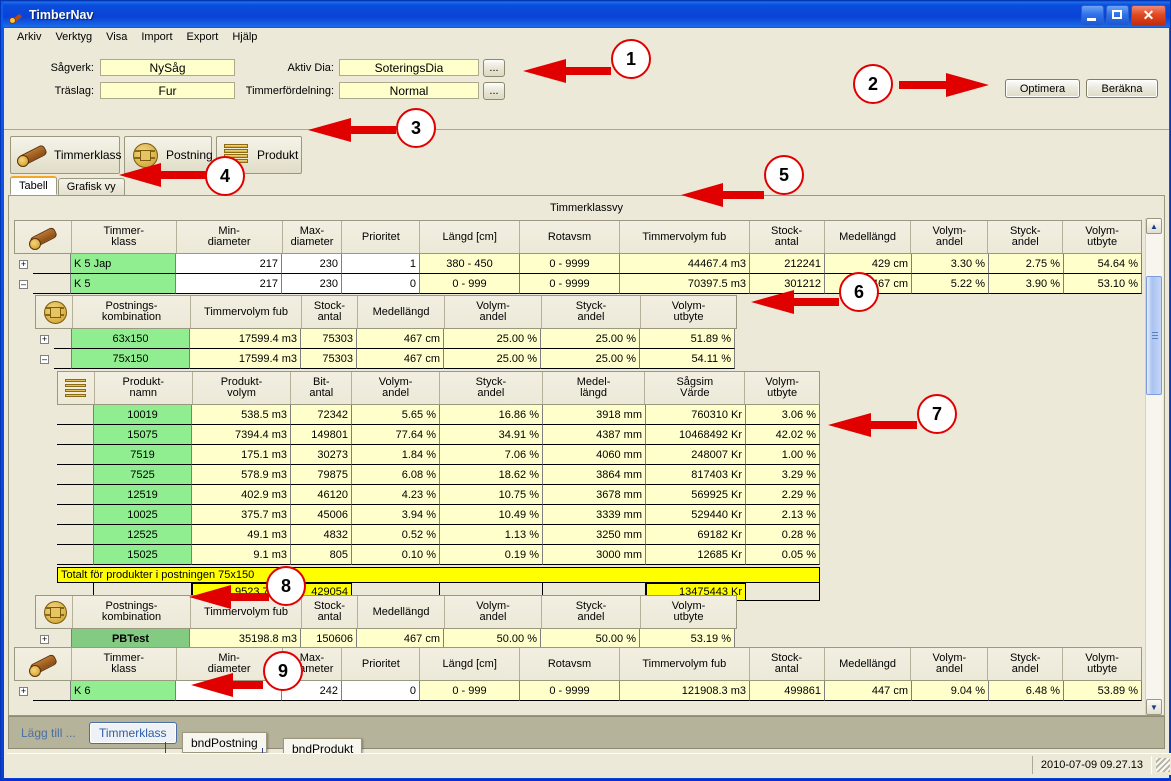 Image resolution: width=1171 pixels, height=781 pixels. I want to click on annotation-4: 4, so click(225, 176).